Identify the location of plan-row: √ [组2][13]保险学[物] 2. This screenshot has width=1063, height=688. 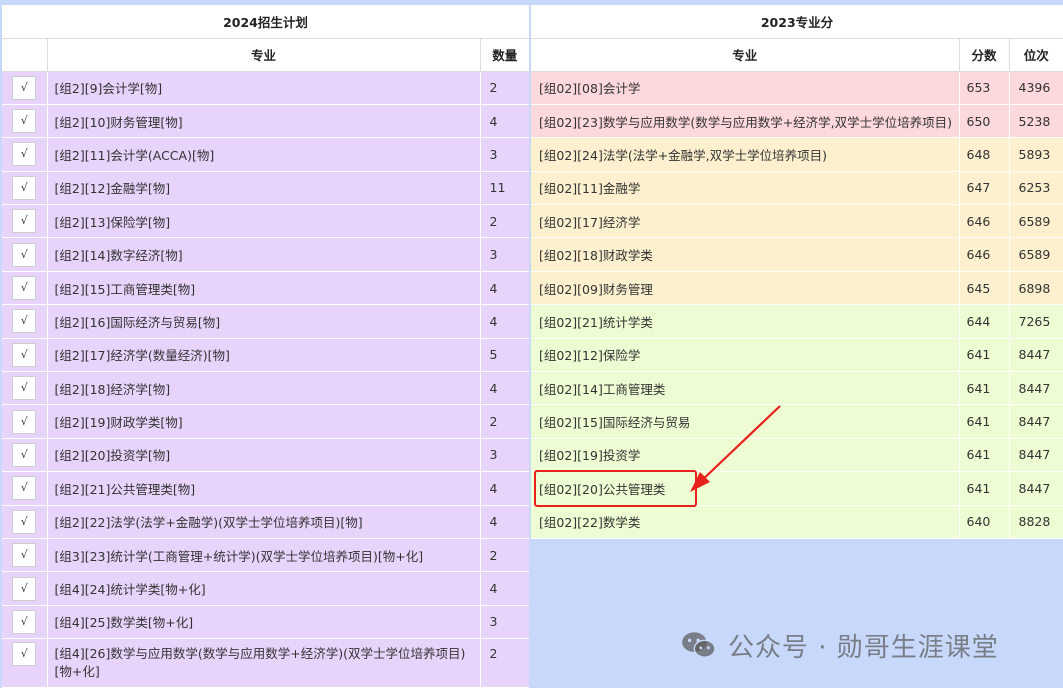
(265, 221).